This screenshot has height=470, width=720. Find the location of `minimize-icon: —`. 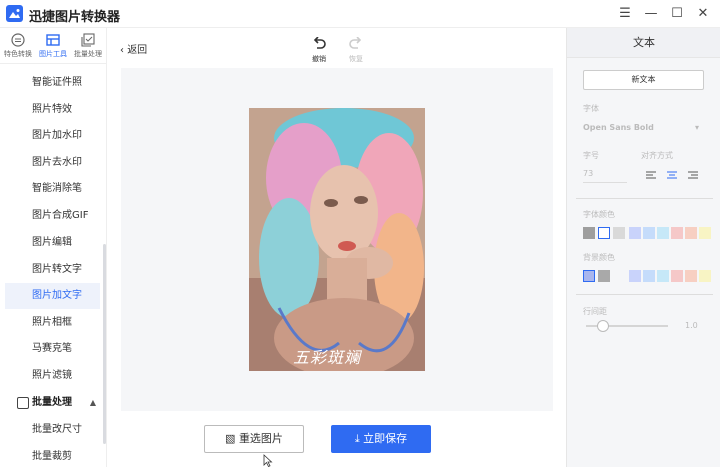

minimize-icon: — is located at coordinates (651, 14).